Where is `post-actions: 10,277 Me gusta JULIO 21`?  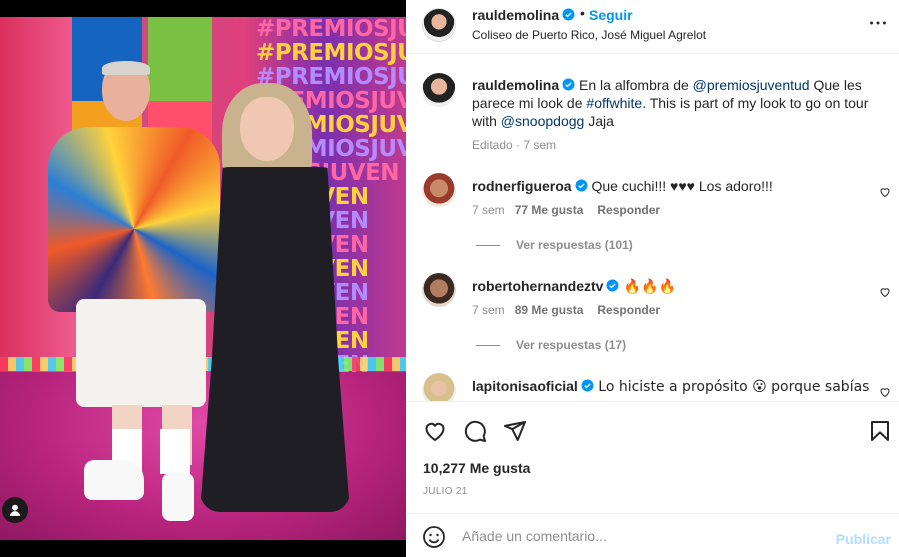
post-actions: 10,277 Me gusta JULIO 21 is located at coordinates (652, 457).